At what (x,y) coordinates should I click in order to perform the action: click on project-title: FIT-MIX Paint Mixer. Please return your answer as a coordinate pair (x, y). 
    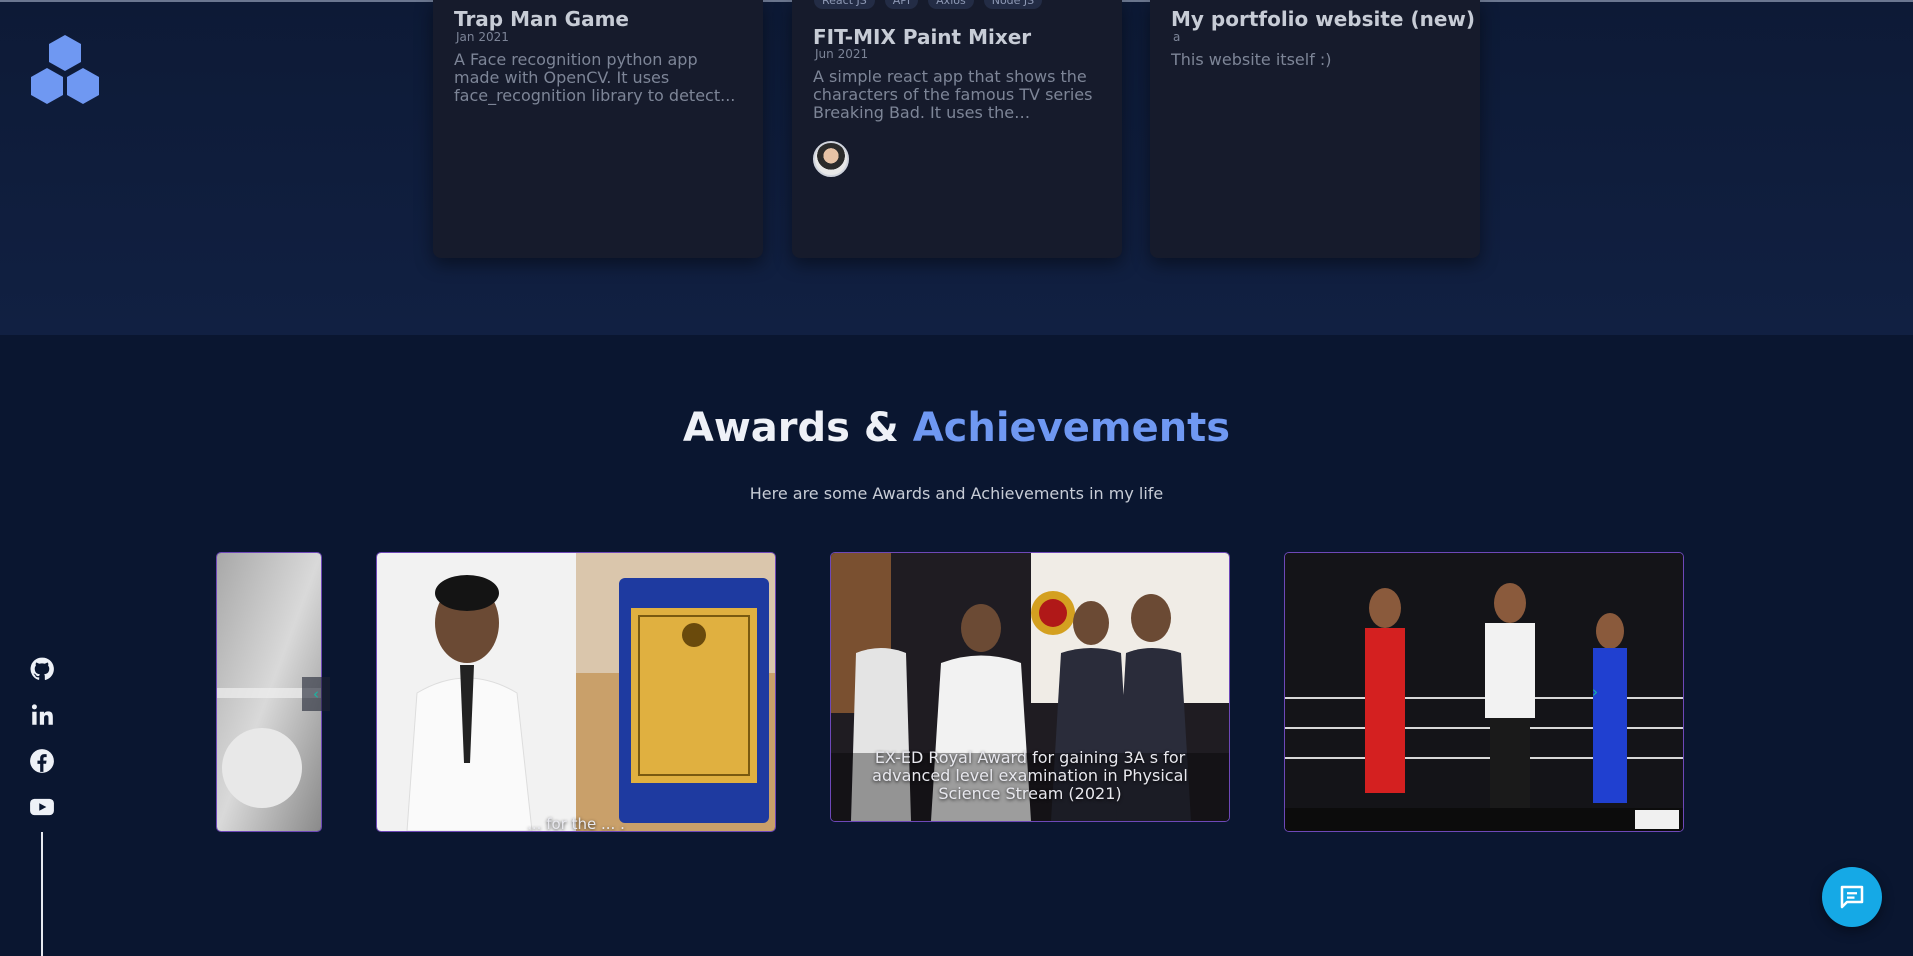
    Looking at the image, I should click on (922, 37).